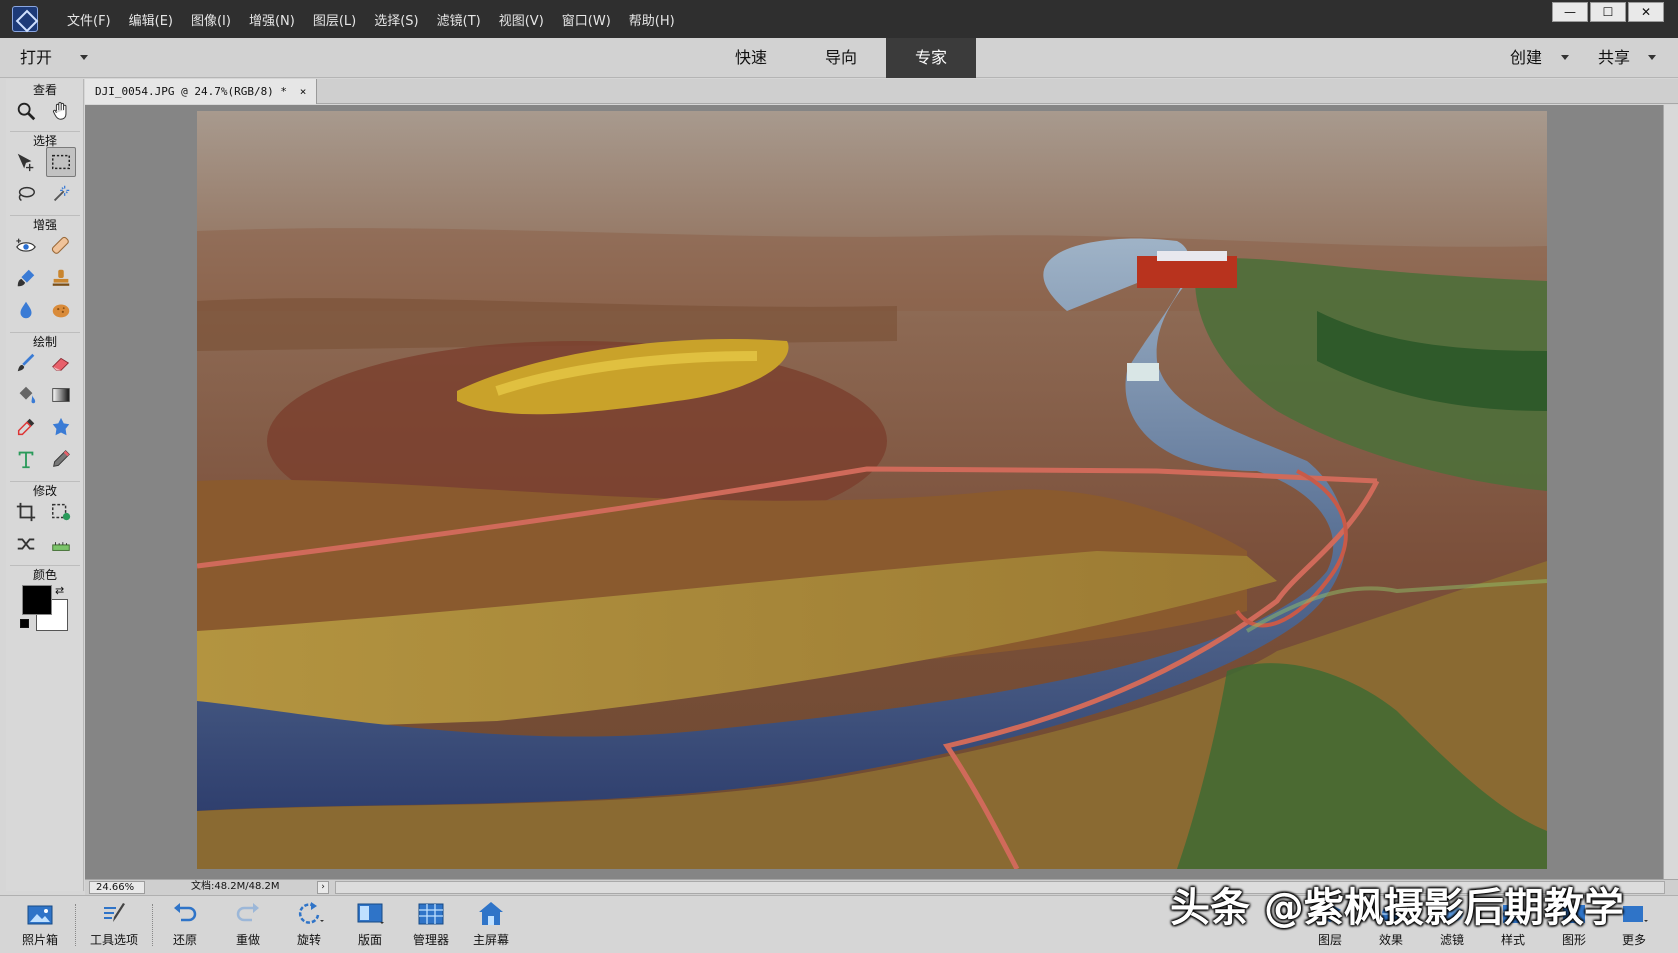 The height and width of the screenshot is (953, 1678). I want to click on default-colors-icon, so click(24, 623).